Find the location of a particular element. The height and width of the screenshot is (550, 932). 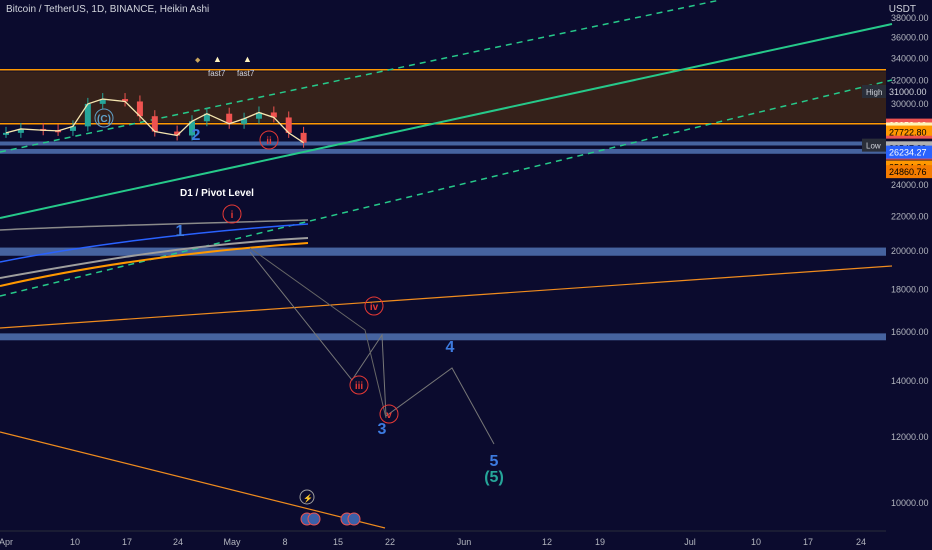

time-tick: 22 is located at coordinates (390, 542).